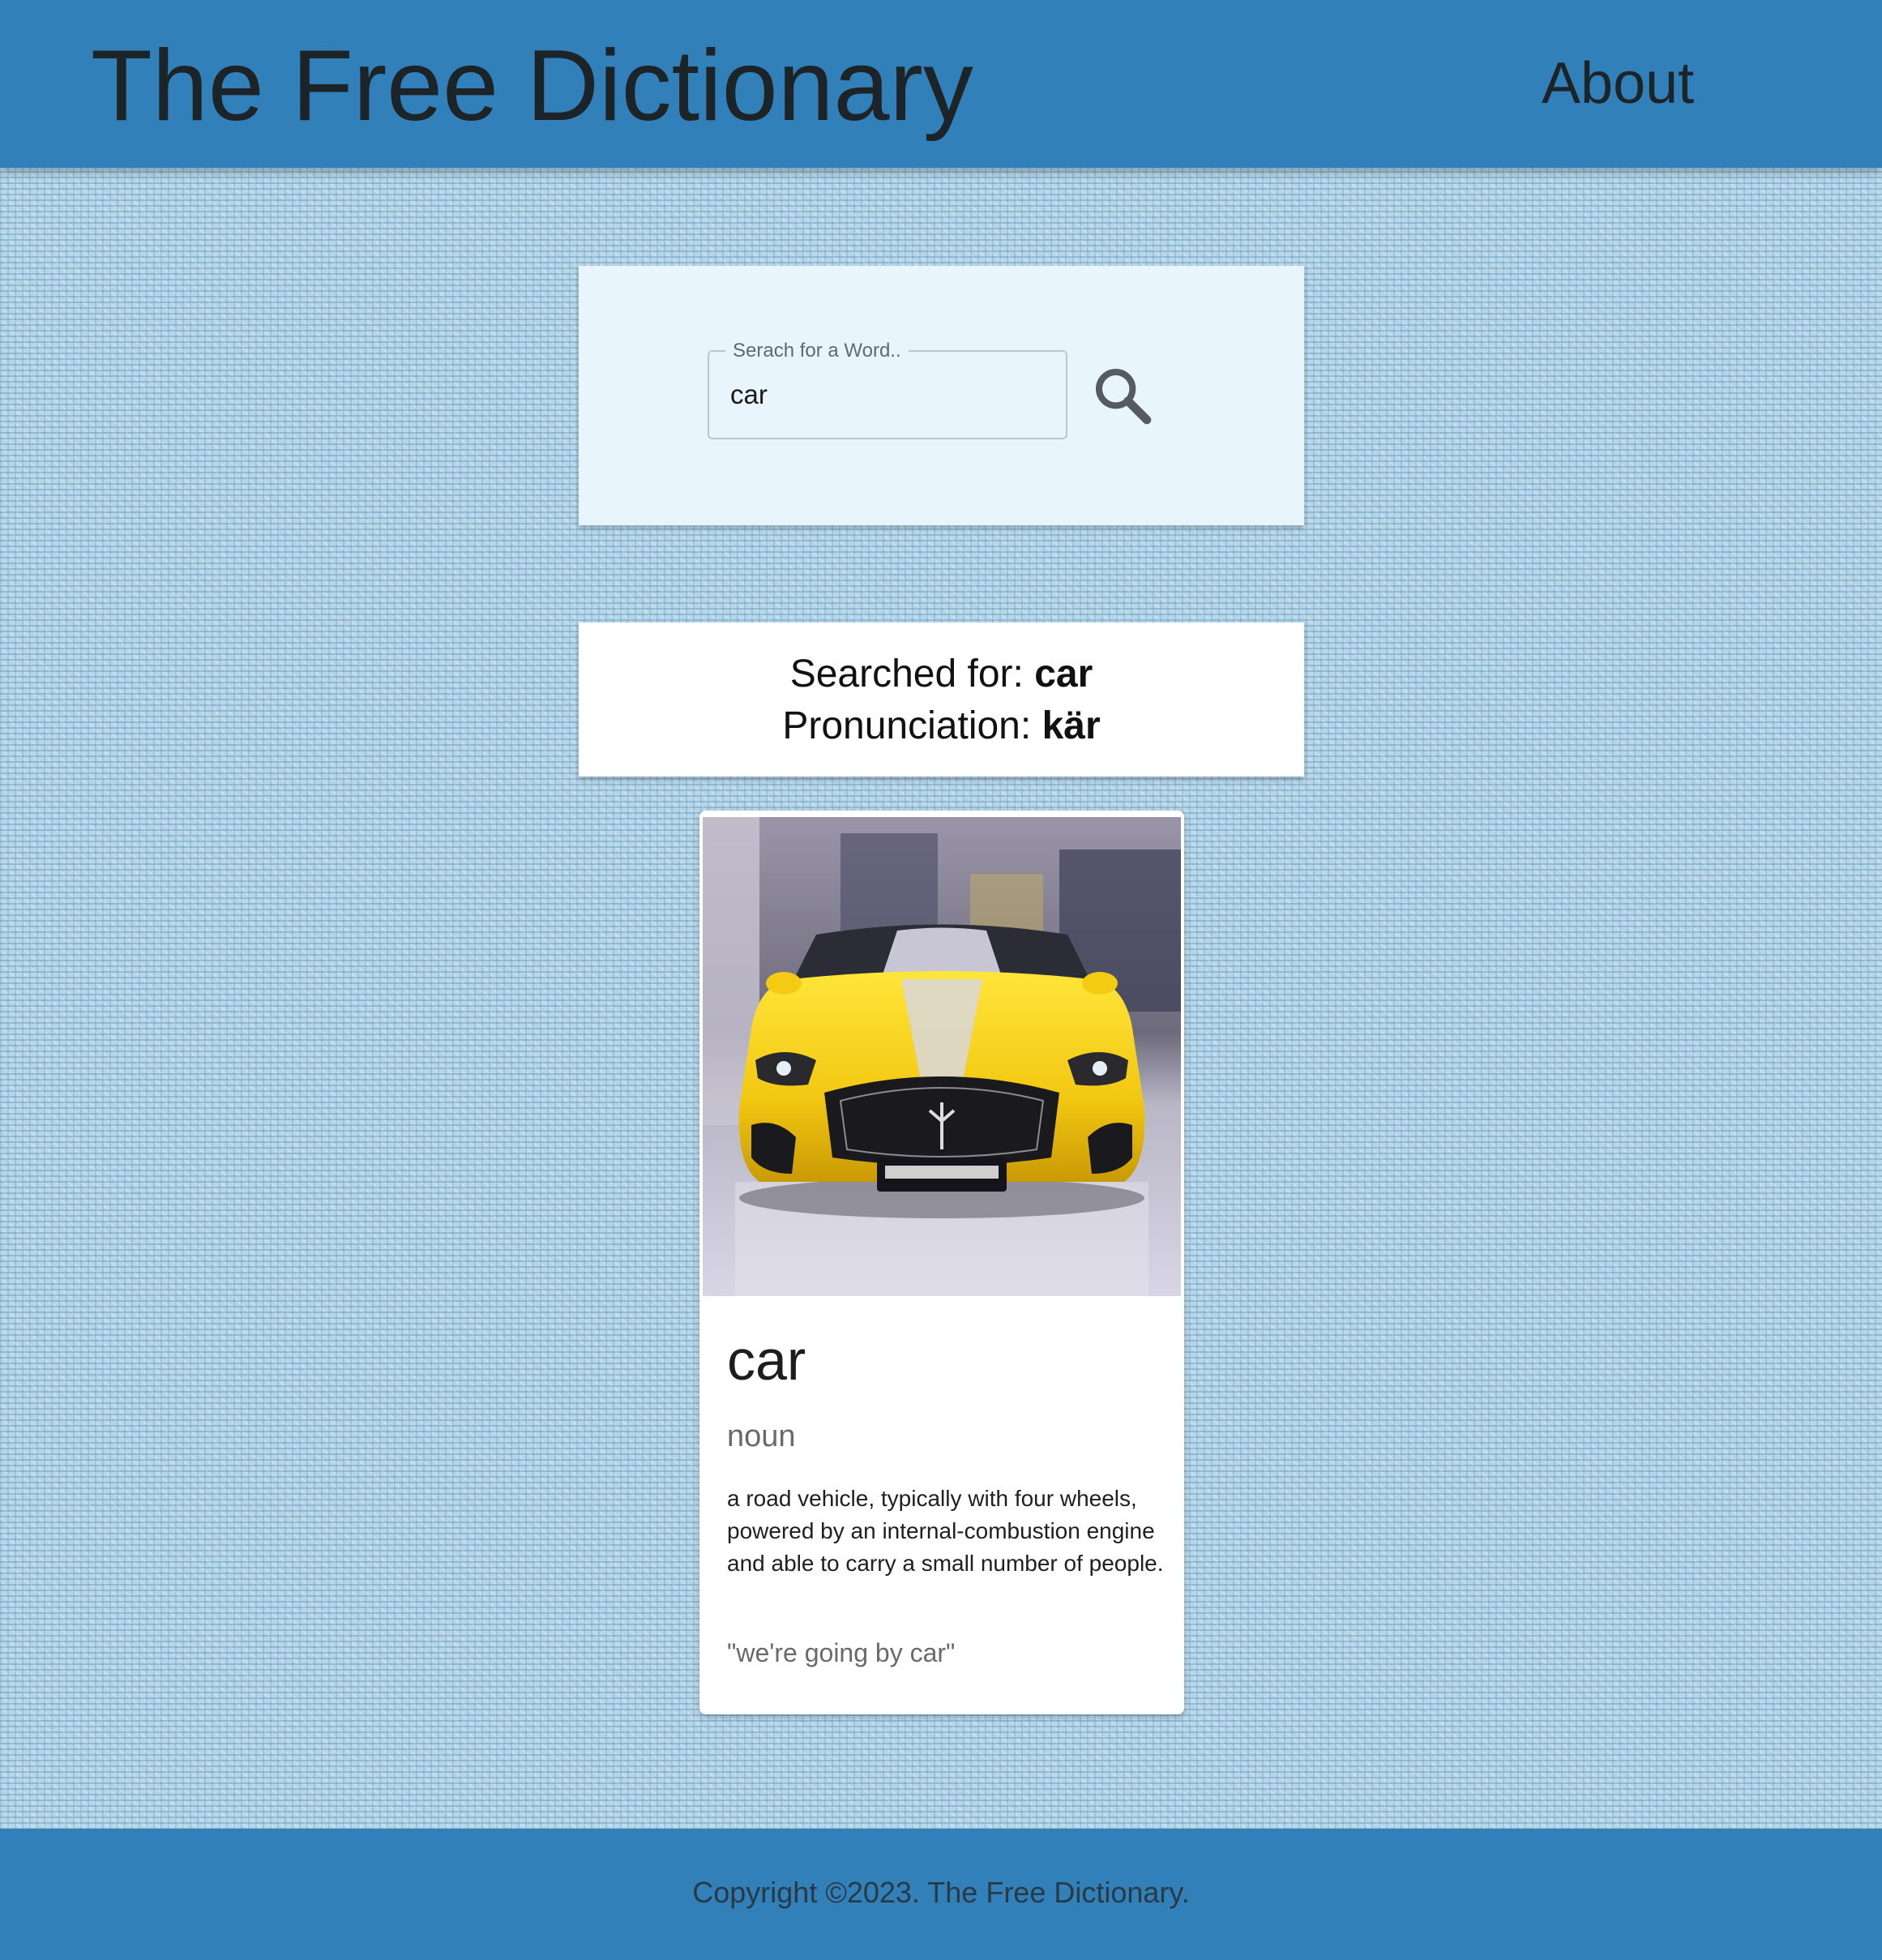  What do you see at coordinates (761, 1436) in the screenshot?
I see `part-of-speech: noun` at bounding box center [761, 1436].